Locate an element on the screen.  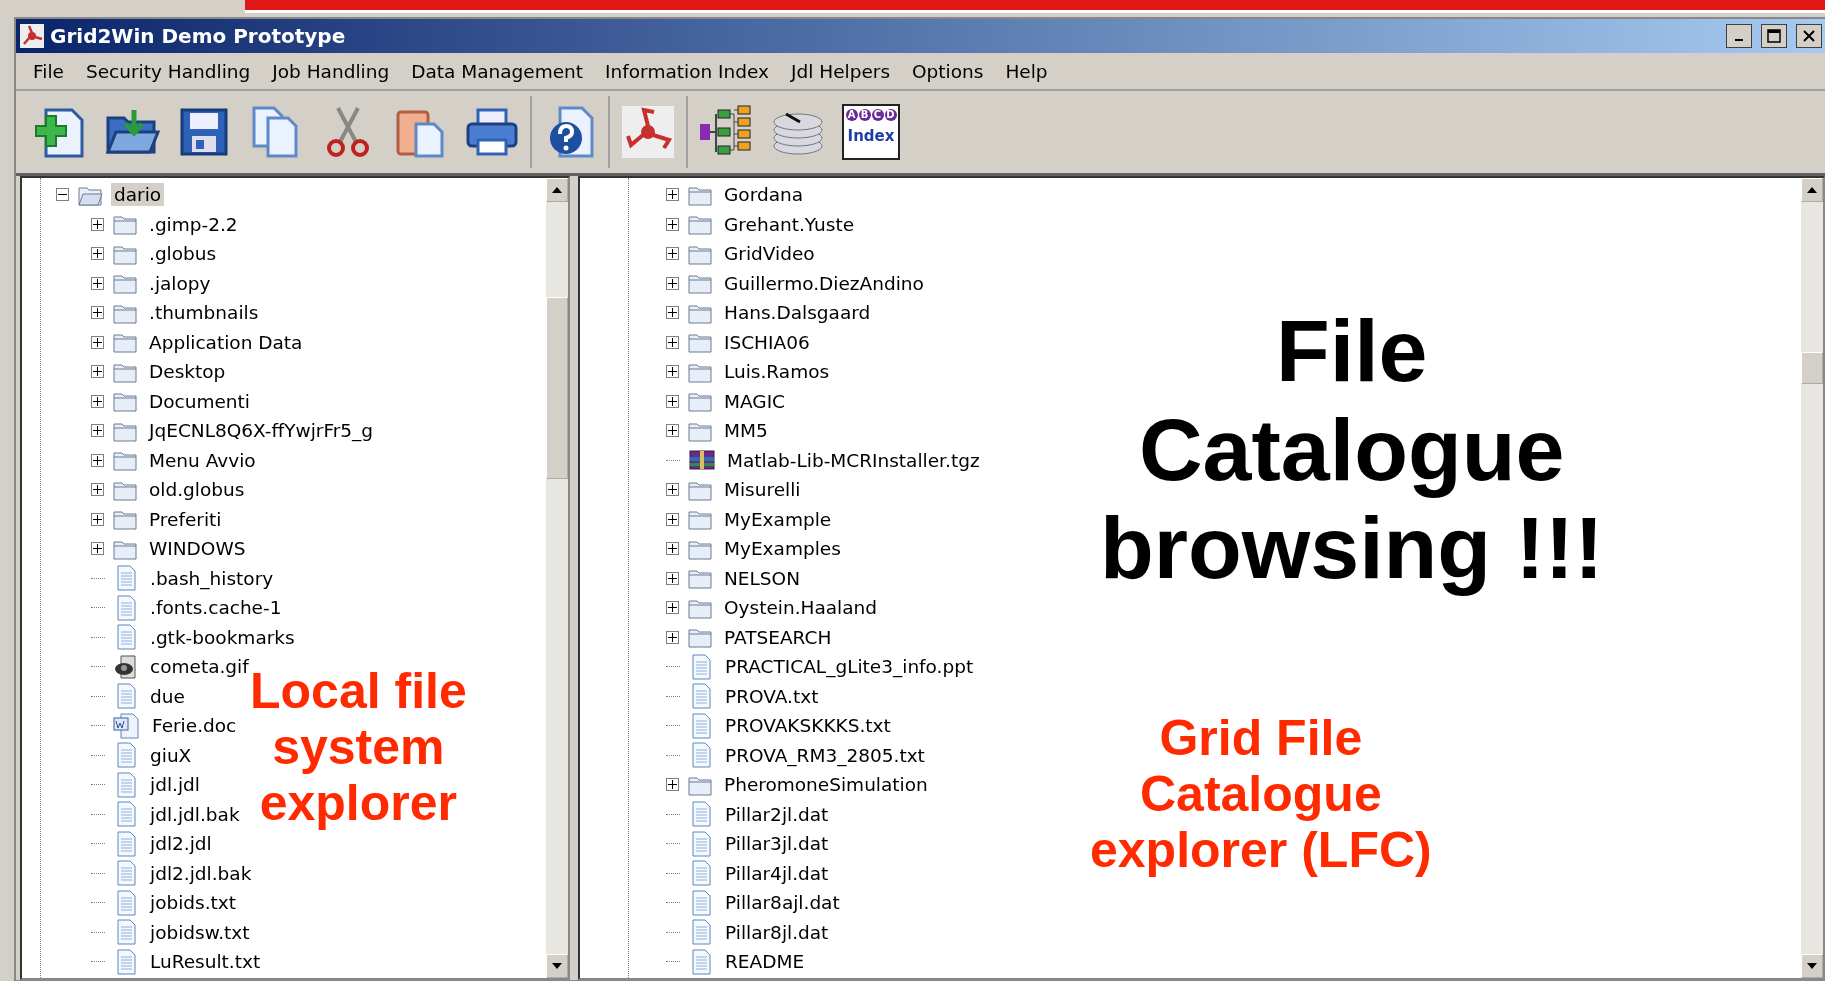
tree-item: Pillar4jl.dat is located at coordinates (777, 873).